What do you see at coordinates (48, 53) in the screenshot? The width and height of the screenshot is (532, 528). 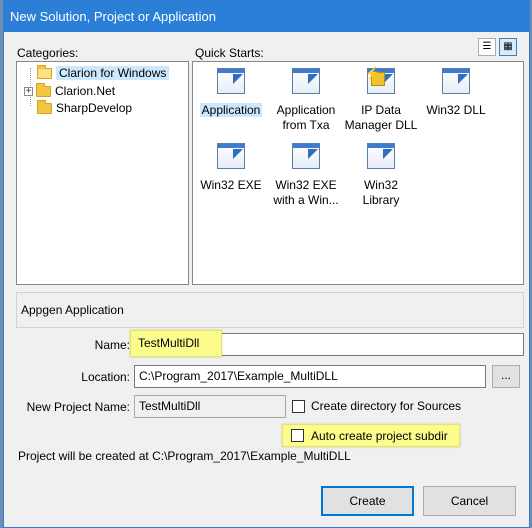 I see `categories-label: Categories:` at bounding box center [48, 53].